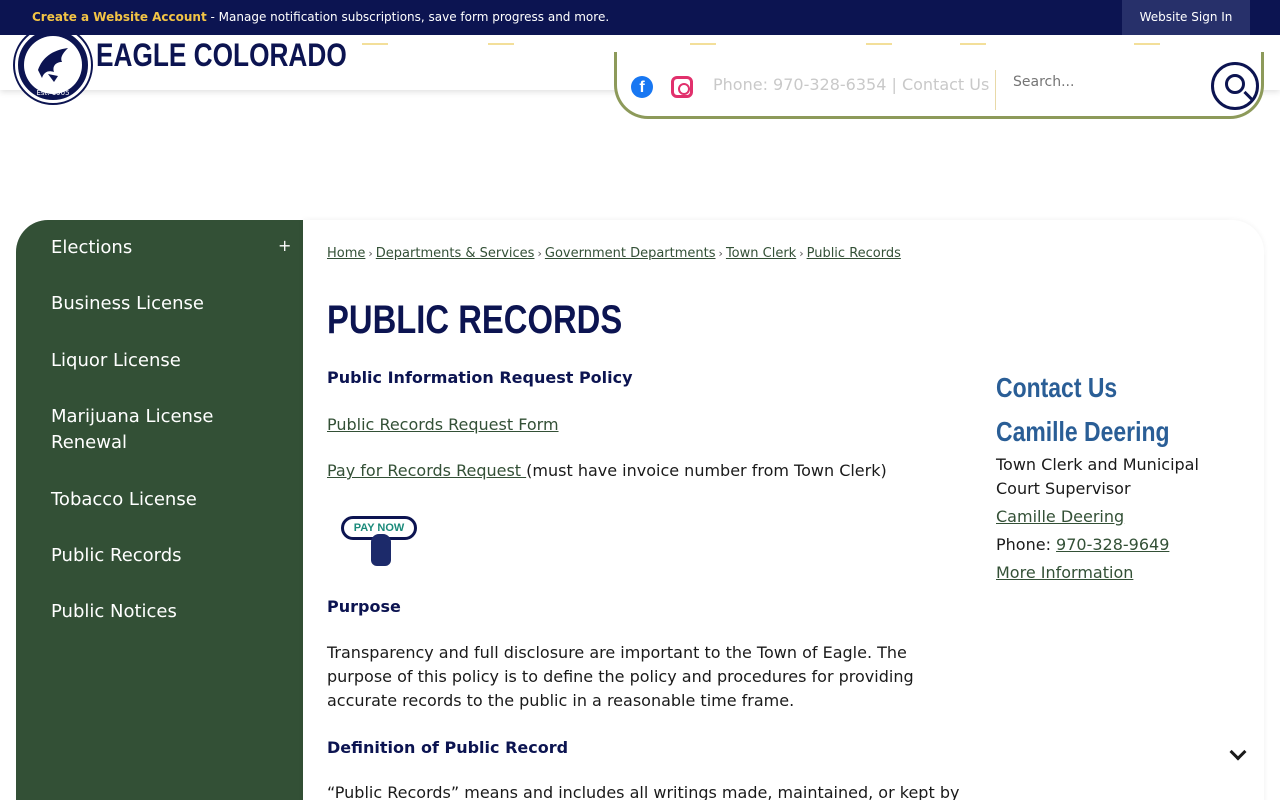 The height and width of the screenshot is (800, 1280). Describe the element at coordinates (161, 361) in the screenshot. I see `sidebar-item-liquor-license: Liquor License` at that location.